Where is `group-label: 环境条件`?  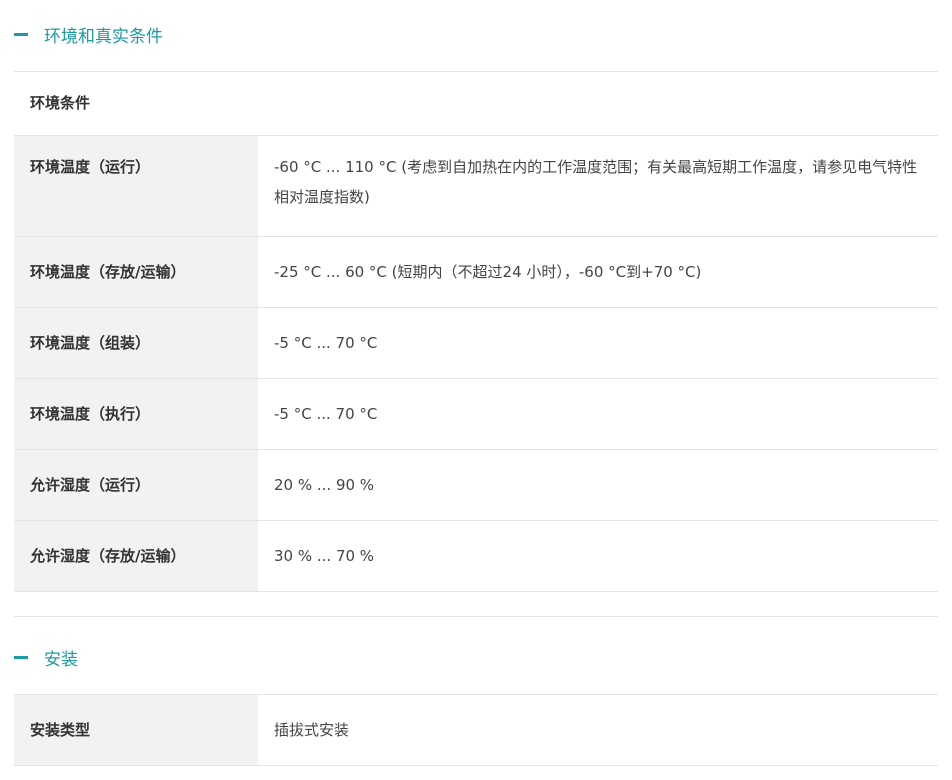 group-label: 环境条件 is located at coordinates (476, 104).